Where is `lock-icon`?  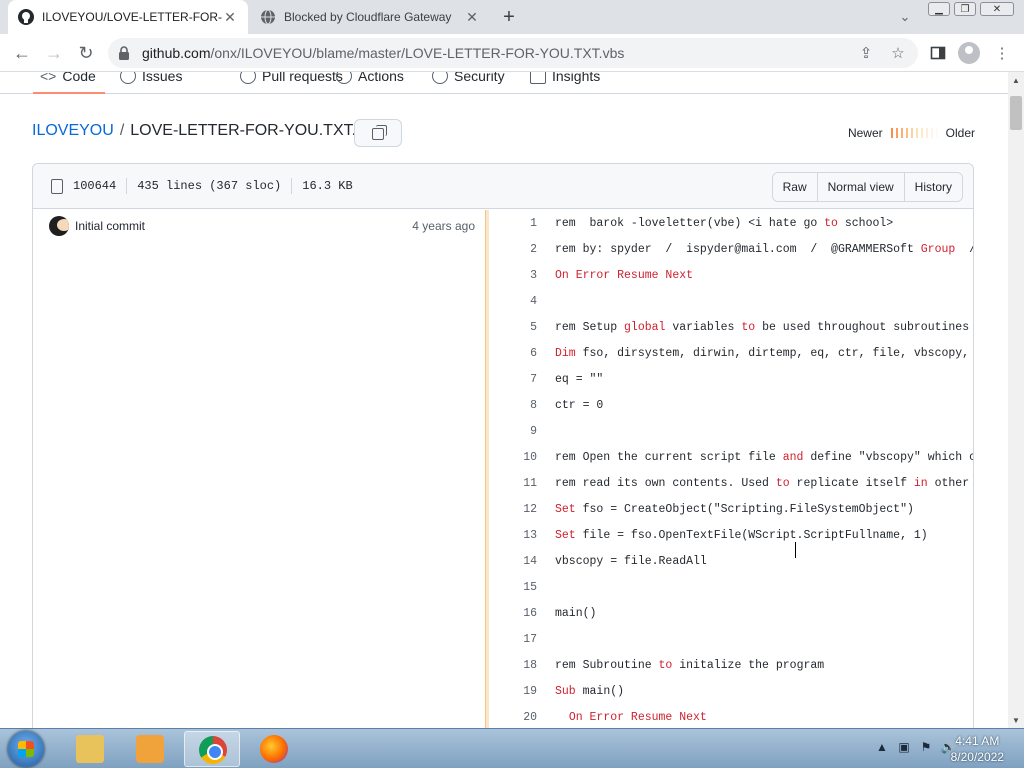 lock-icon is located at coordinates (124, 53).